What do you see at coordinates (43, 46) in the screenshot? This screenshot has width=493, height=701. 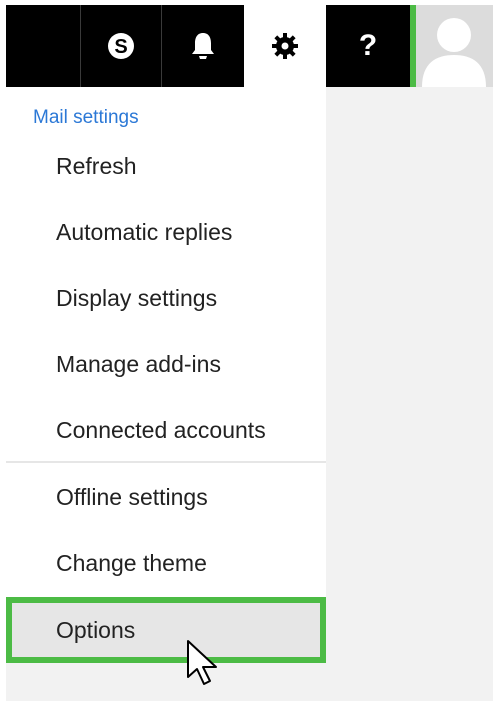 I see `topbar-blank-button` at bounding box center [43, 46].